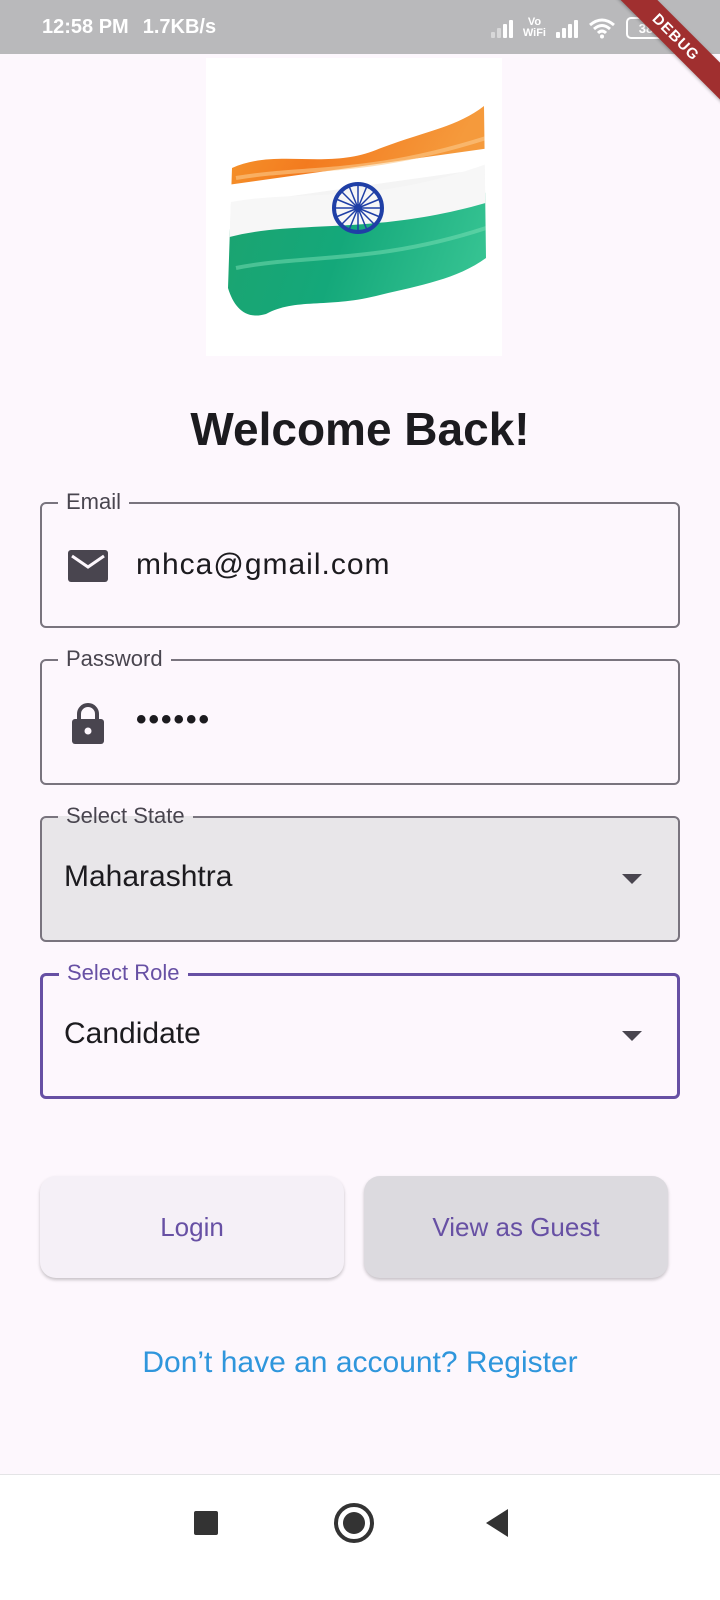 This screenshot has width=720, height=1600. Describe the element at coordinates (360, 872) in the screenshot. I see `state-dropdown: Select State Maharashtra` at that location.